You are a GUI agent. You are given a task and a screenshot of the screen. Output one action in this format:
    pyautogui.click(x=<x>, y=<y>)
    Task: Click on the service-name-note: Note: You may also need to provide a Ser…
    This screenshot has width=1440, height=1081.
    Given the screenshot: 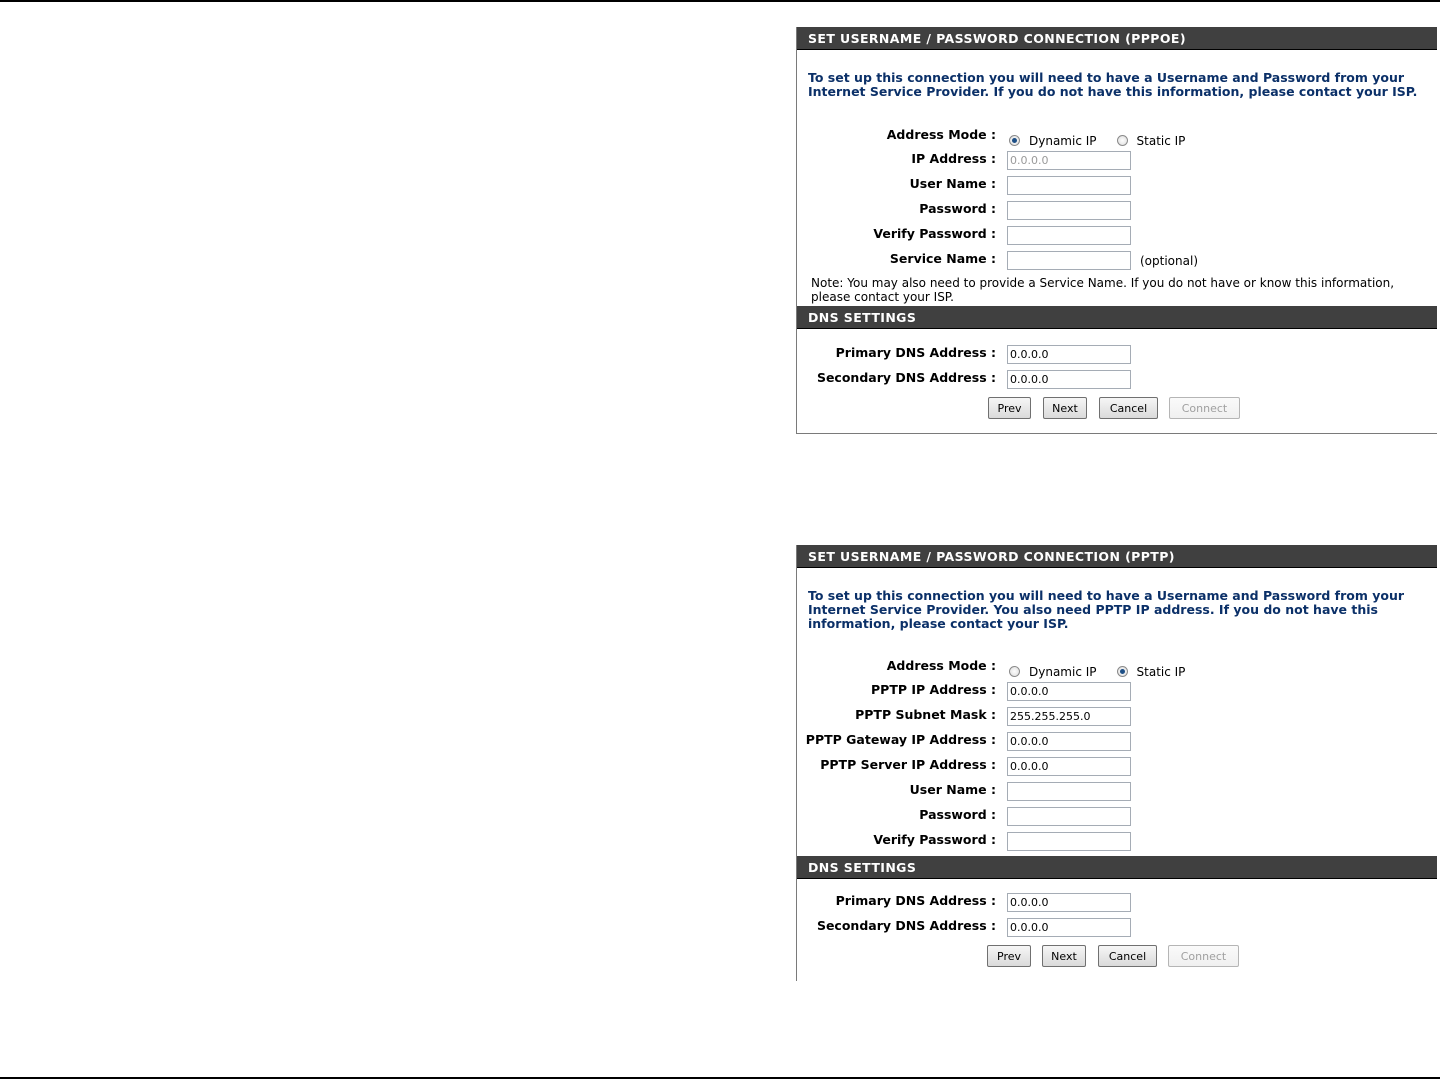 What is the action you would take?
    pyautogui.click(x=1103, y=290)
    